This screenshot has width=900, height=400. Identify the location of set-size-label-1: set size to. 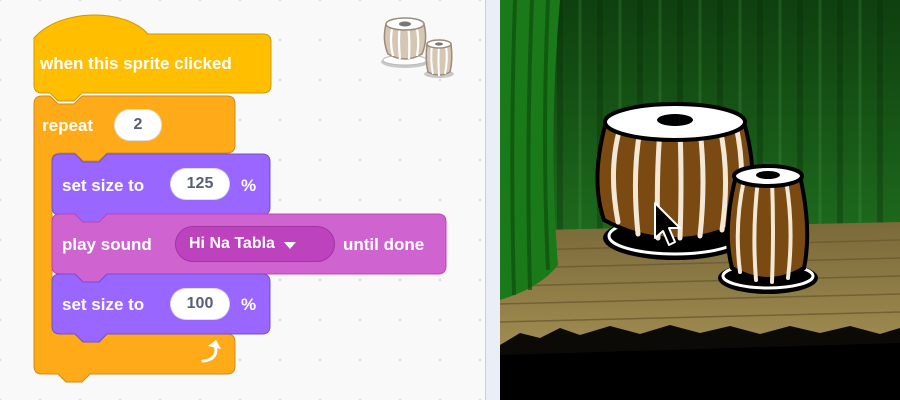
(103, 185).